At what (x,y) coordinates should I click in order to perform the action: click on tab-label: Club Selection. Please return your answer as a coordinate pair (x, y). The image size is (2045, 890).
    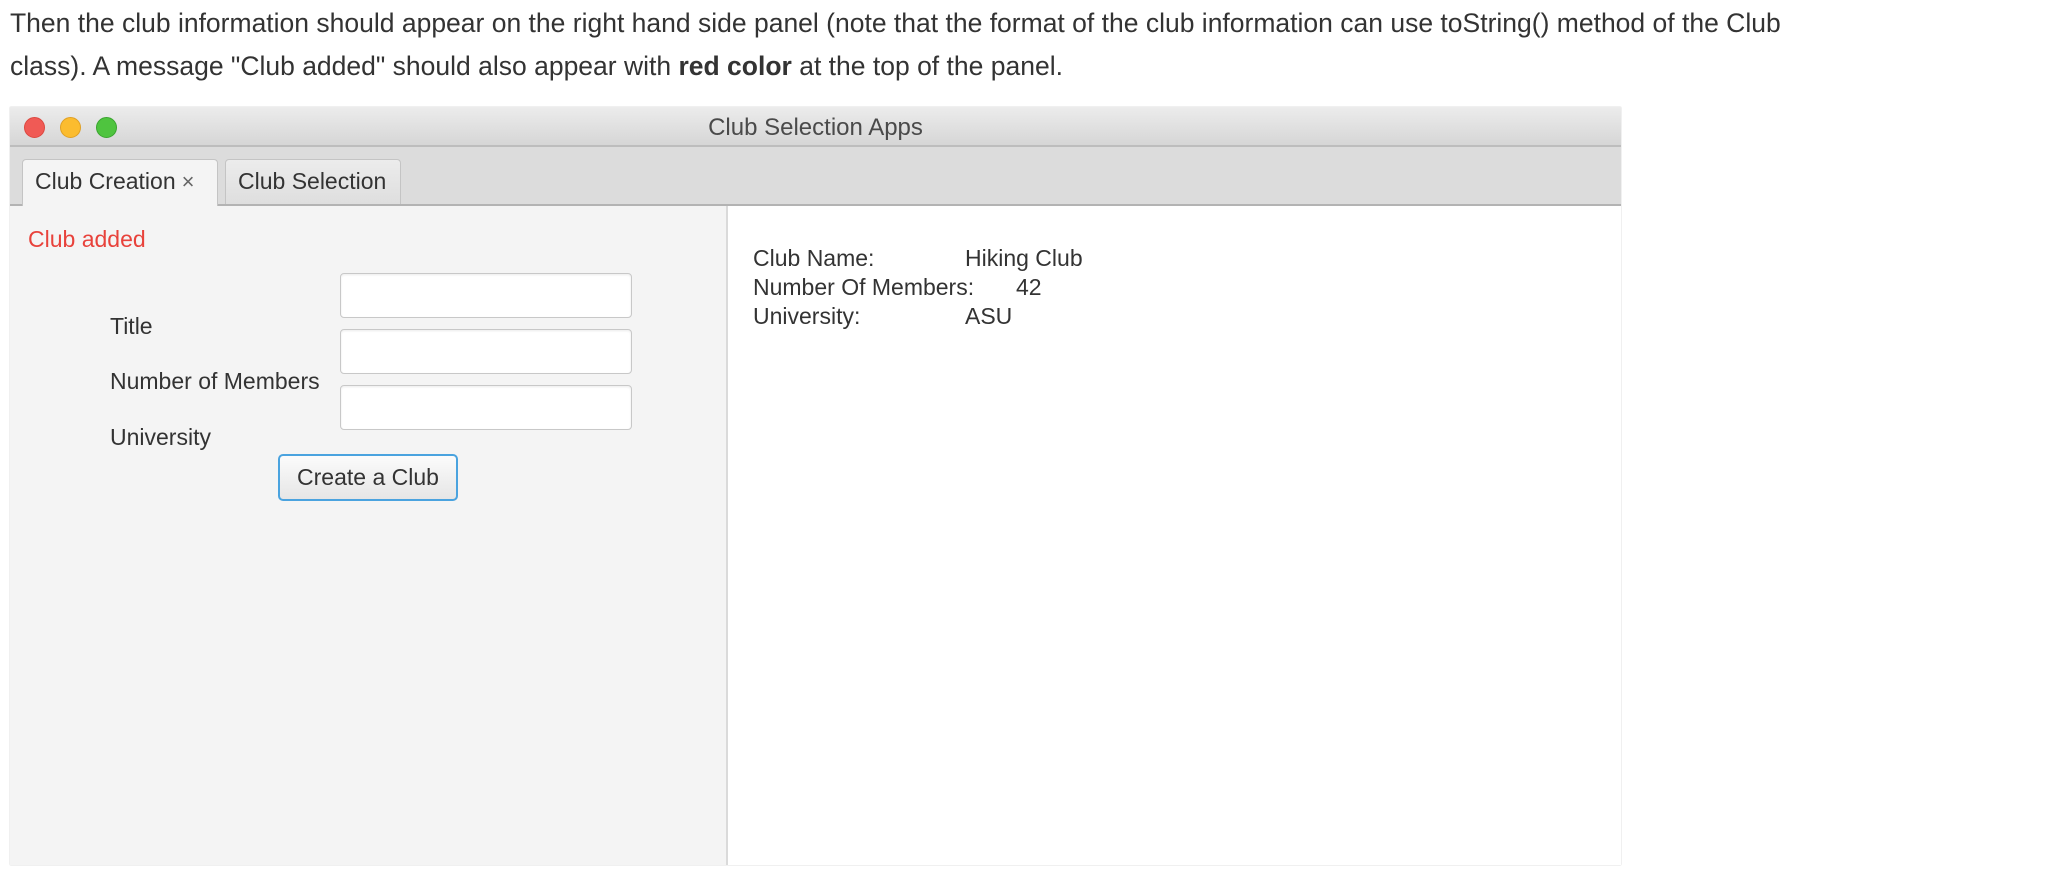
    Looking at the image, I should click on (312, 181).